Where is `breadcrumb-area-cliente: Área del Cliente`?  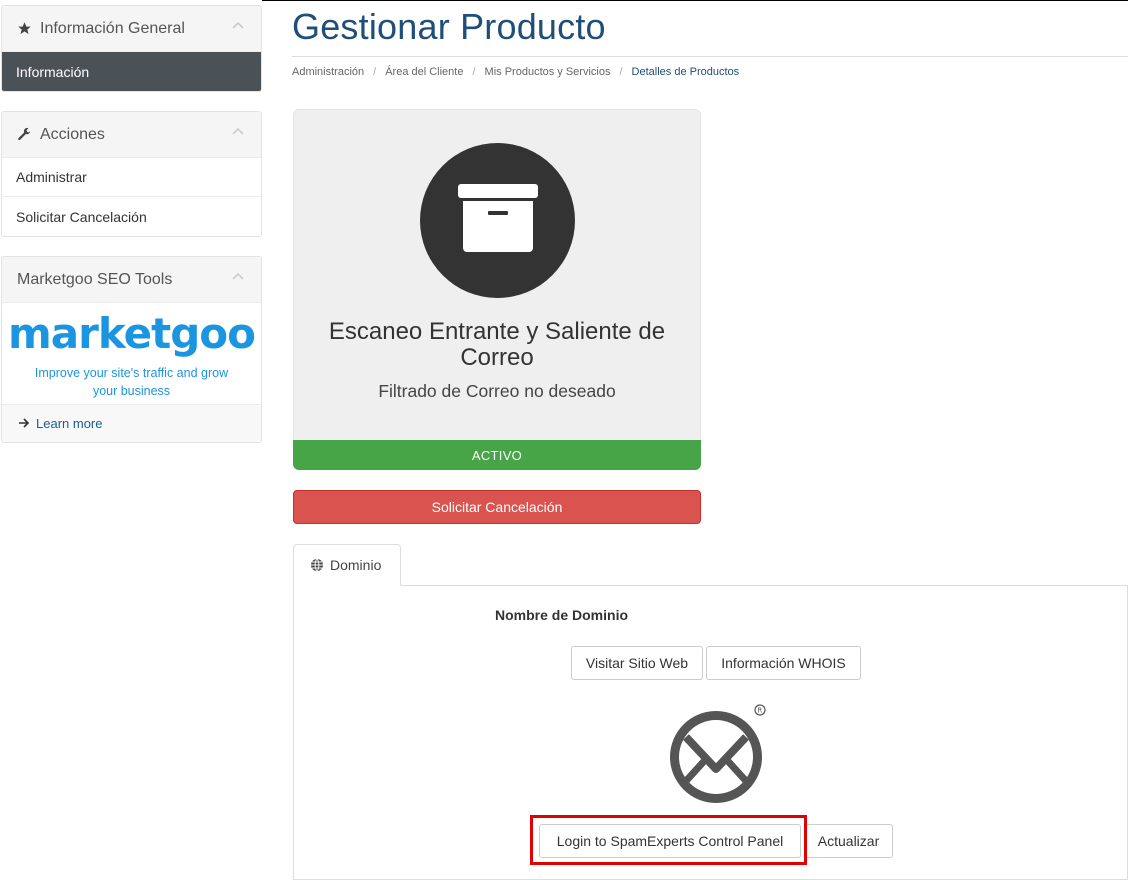 breadcrumb-area-cliente: Área del Cliente is located at coordinates (424, 72).